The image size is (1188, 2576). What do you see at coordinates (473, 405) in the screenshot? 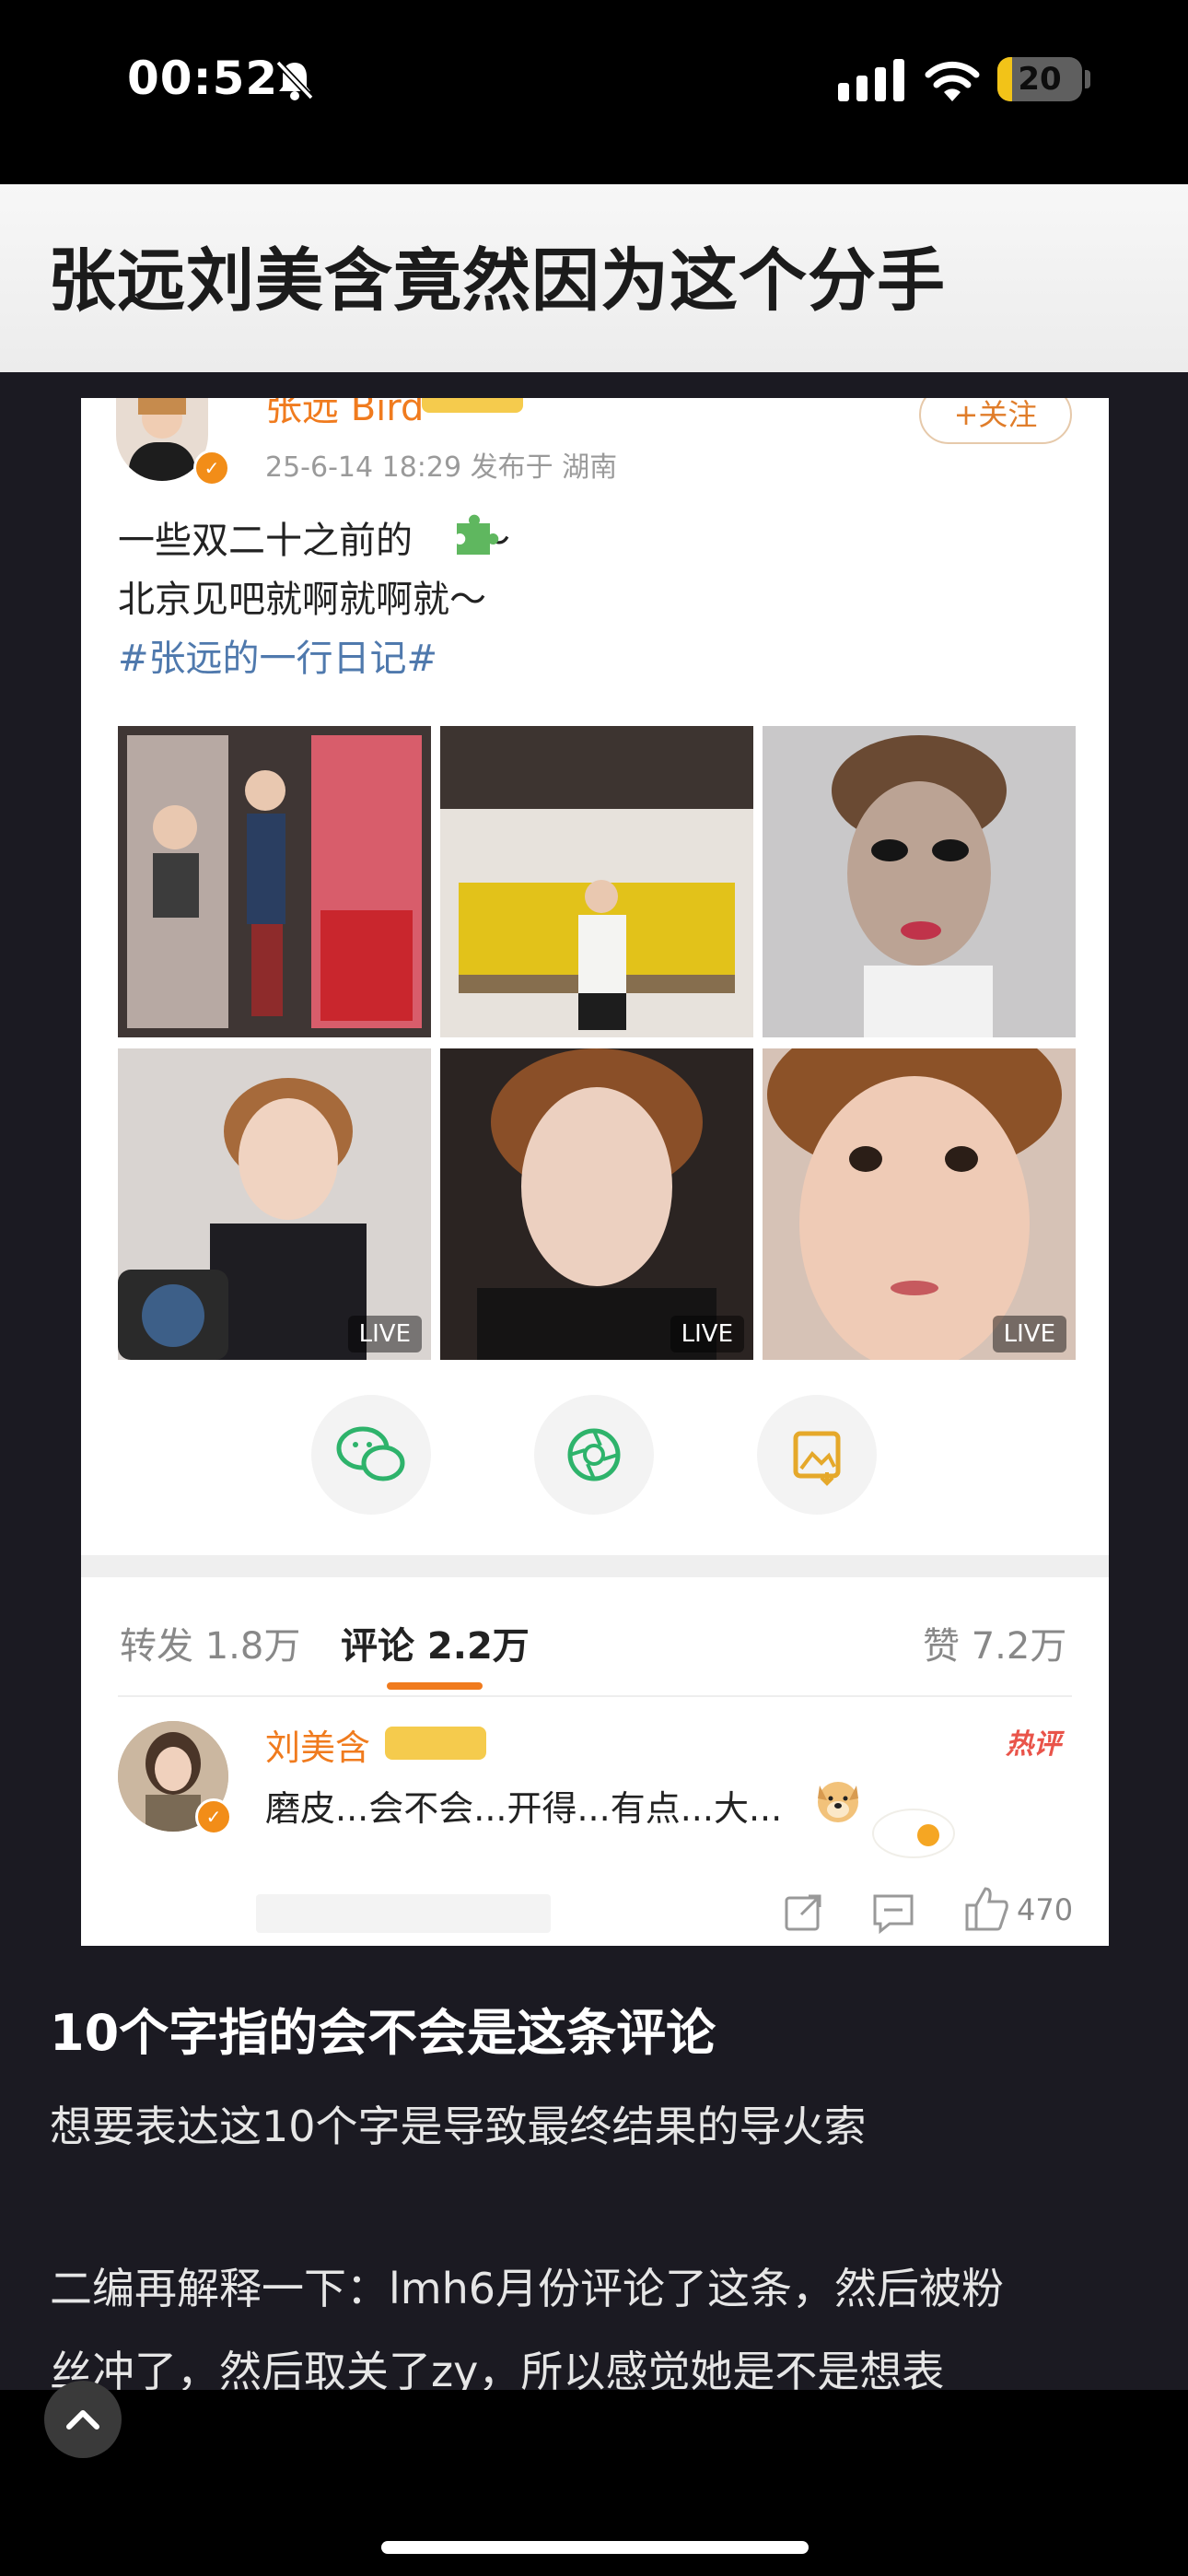
I see `level-badge-icon` at bounding box center [473, 405].